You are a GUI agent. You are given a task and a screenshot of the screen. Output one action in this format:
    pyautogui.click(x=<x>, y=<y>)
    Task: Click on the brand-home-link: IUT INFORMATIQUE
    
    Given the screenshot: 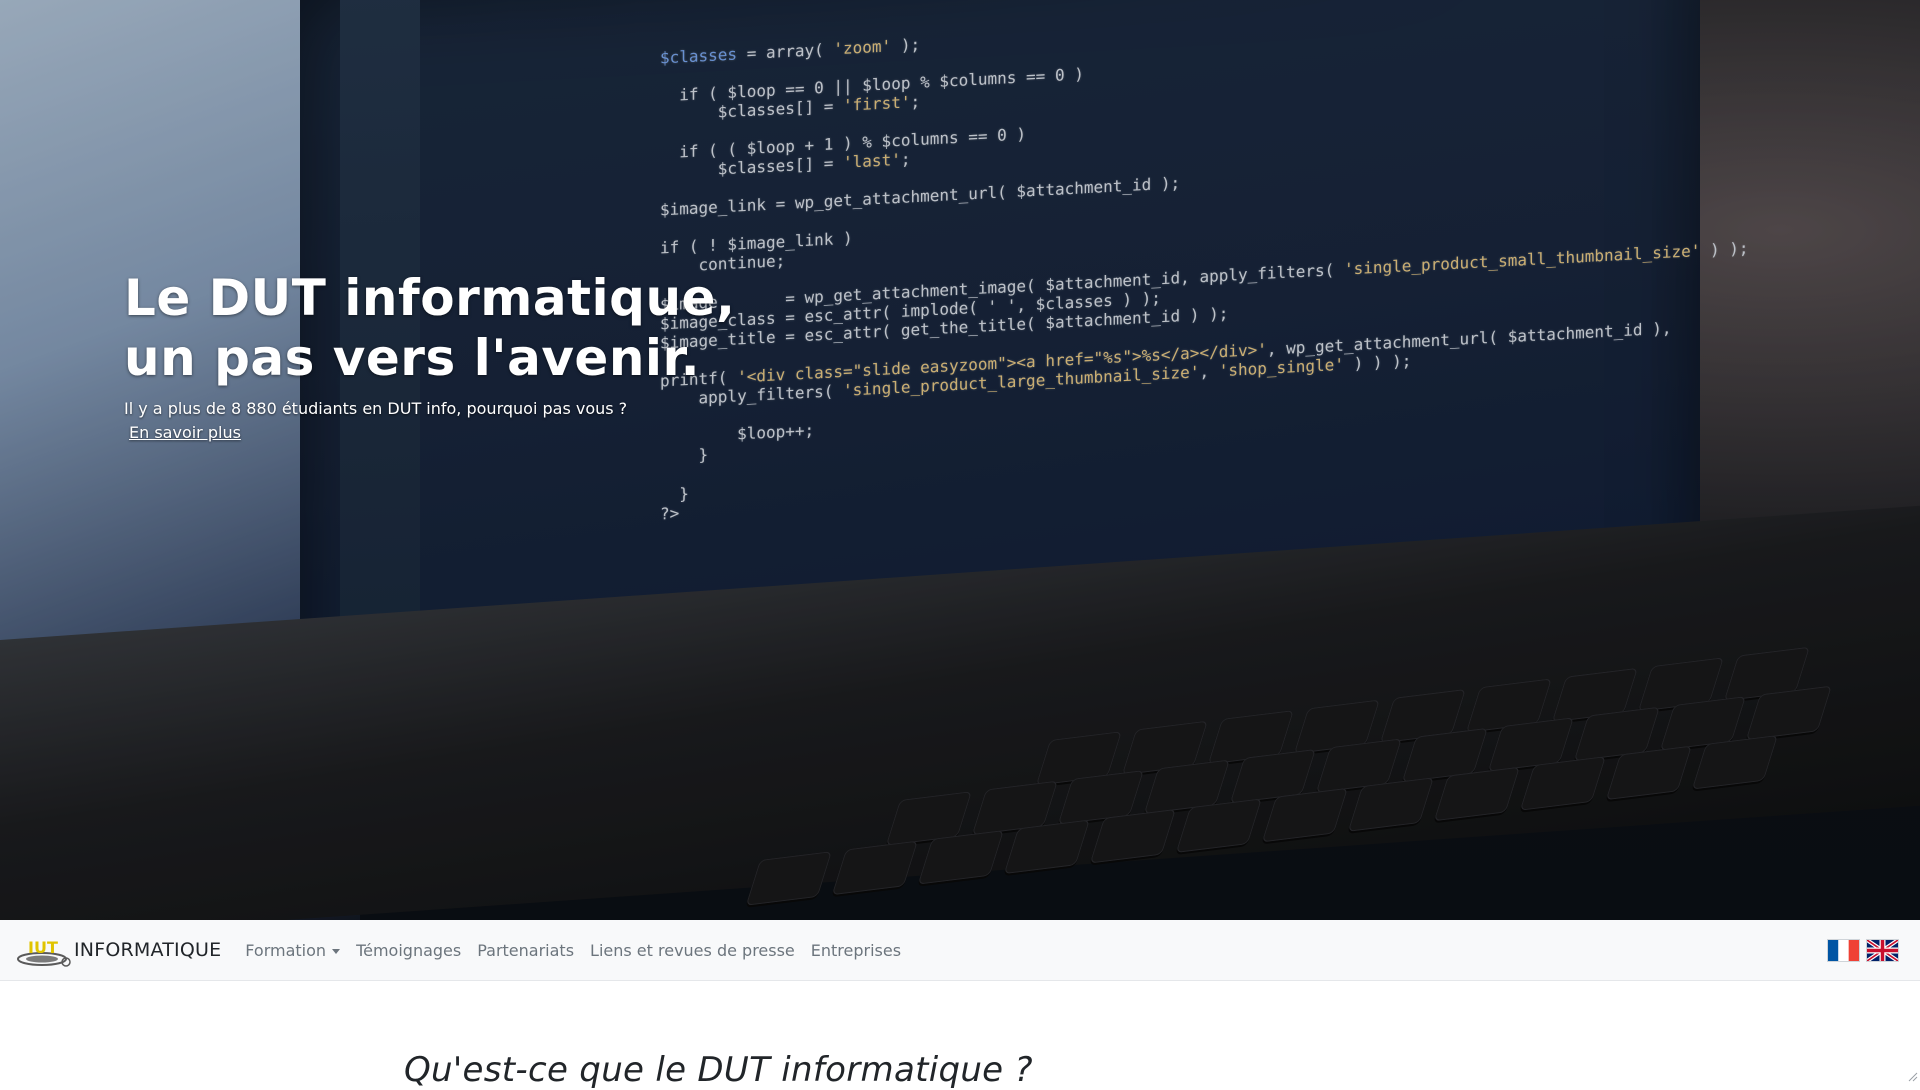 What is the action you would take?
    pyautogui.click(x=118, y=950)
    